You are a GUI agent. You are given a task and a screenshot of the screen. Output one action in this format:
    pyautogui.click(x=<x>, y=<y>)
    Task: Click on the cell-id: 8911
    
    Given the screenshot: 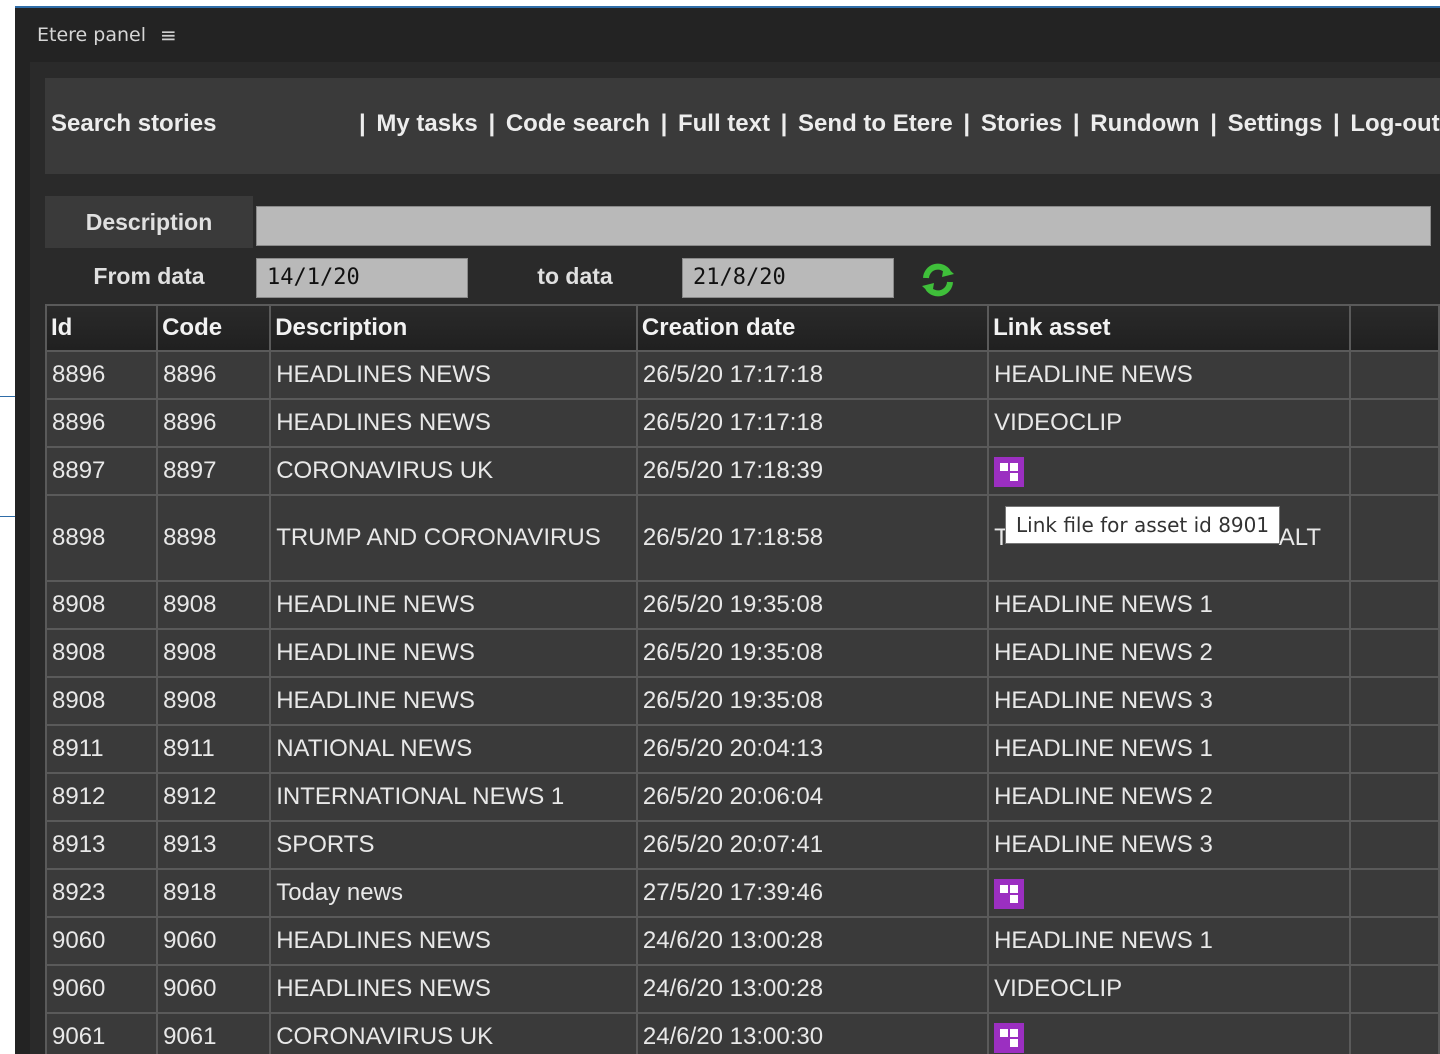 What is the action you would take?
    pyautogui.click(x=101, y=749)
    